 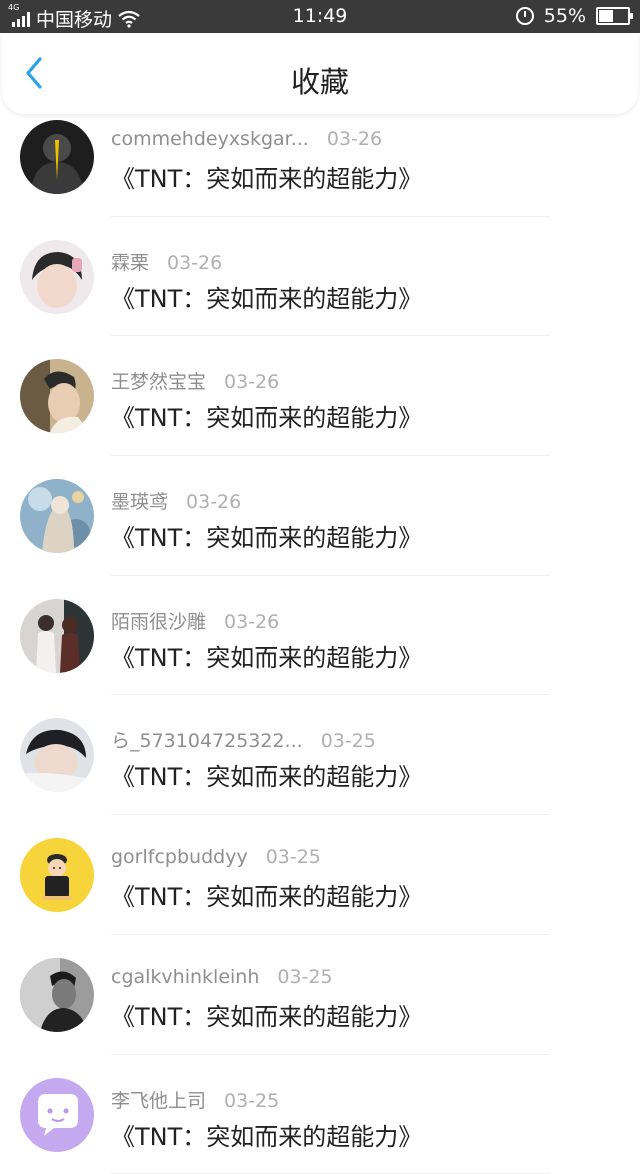 I want to click on item-meta: 陌雨很沙雕 03-26, so click(x=195, y=620).